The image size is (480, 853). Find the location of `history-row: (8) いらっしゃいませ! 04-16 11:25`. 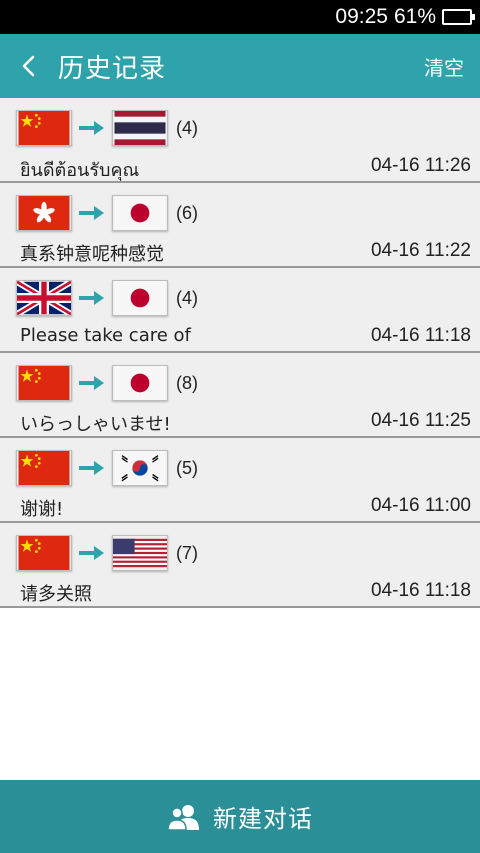

history-row: (8) いらっしゃいませ! 04-16 11:25 is located at coordinates (240, 395).